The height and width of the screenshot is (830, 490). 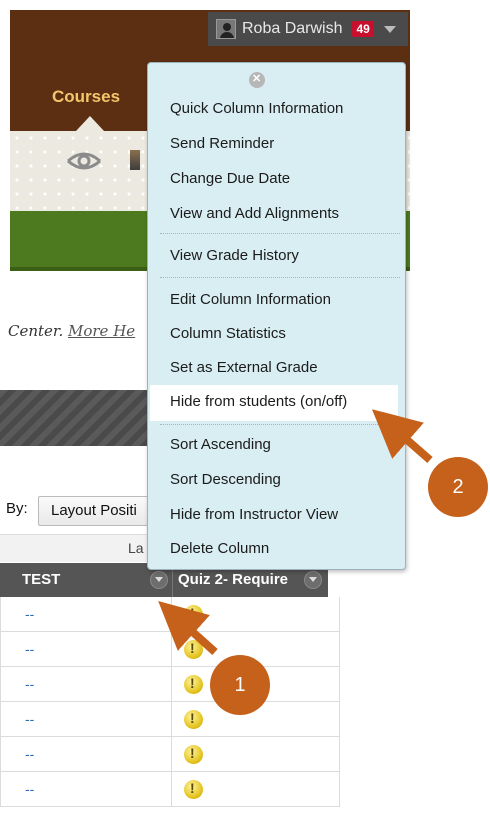 I want to click on menu-item-set-external-grade: Set as External Grade, so click(x=244, y=367).